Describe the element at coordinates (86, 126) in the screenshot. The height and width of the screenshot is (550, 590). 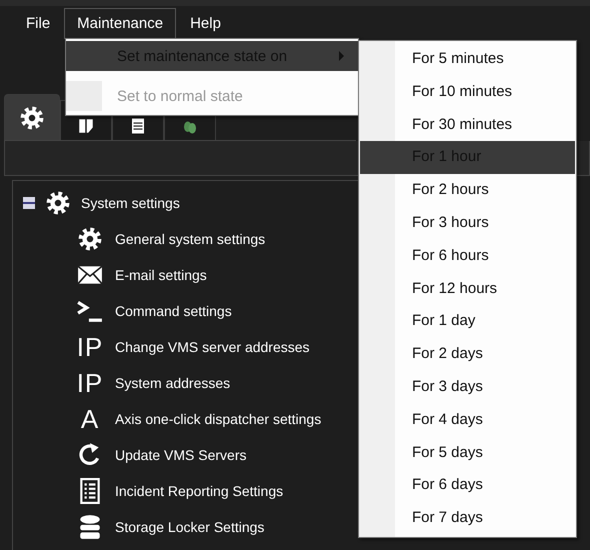
I see `book-icon` at that location.